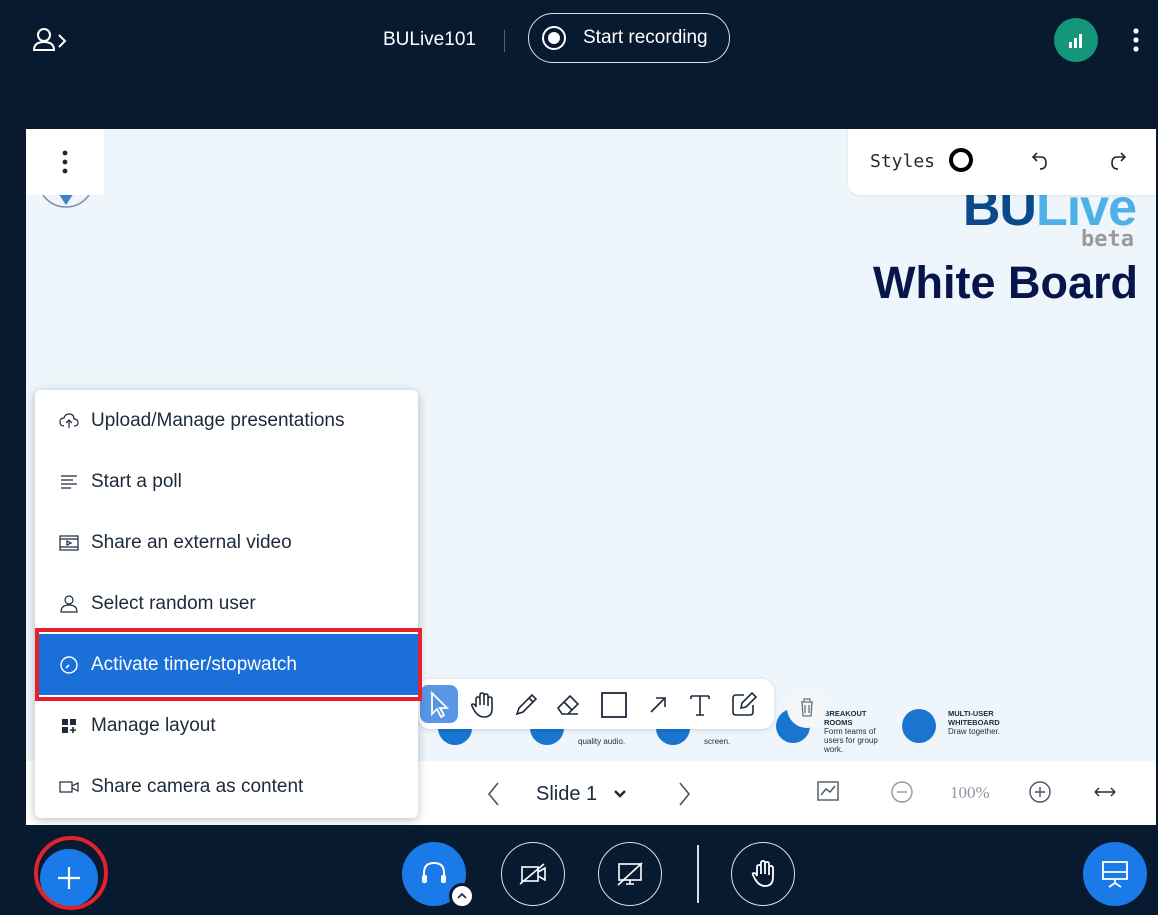 The image size is (1158, 915). Describe the element at coordinates (970, 792) in the screenshot. I see `zoom-level: 100%` at that location.